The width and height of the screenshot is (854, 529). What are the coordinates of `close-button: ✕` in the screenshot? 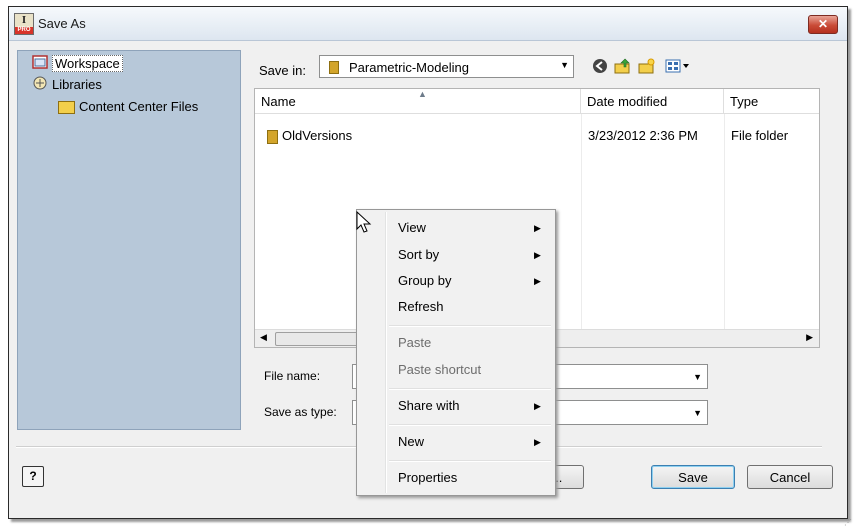 It's located at (823, 24).